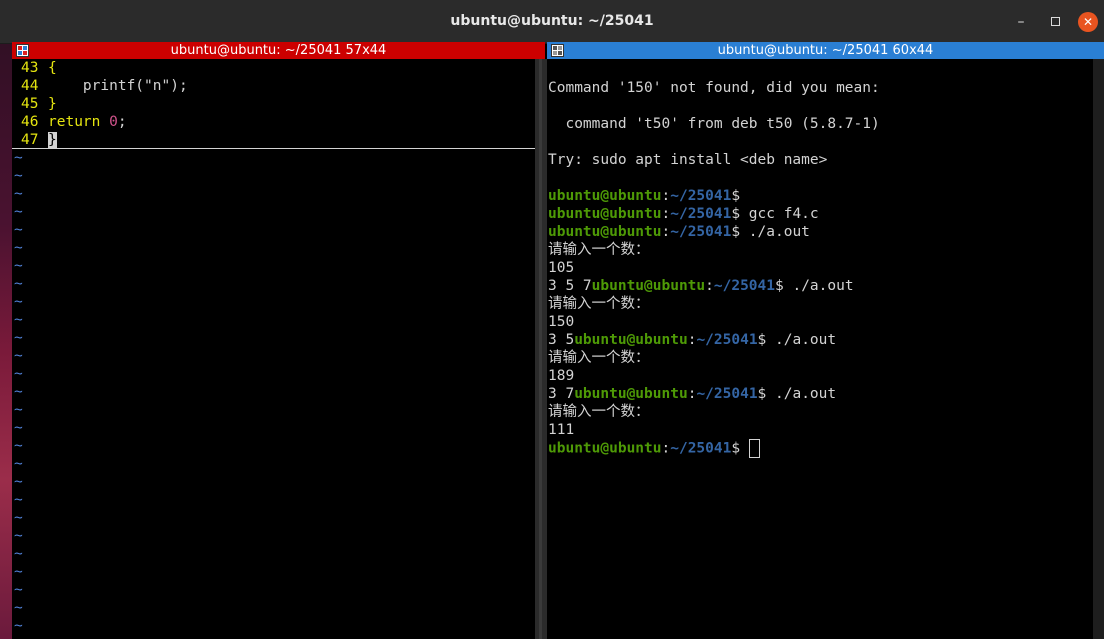 The height and width of the screenshot is (639, 1104). I want to click on terminal-cursor, so click(754, 448).